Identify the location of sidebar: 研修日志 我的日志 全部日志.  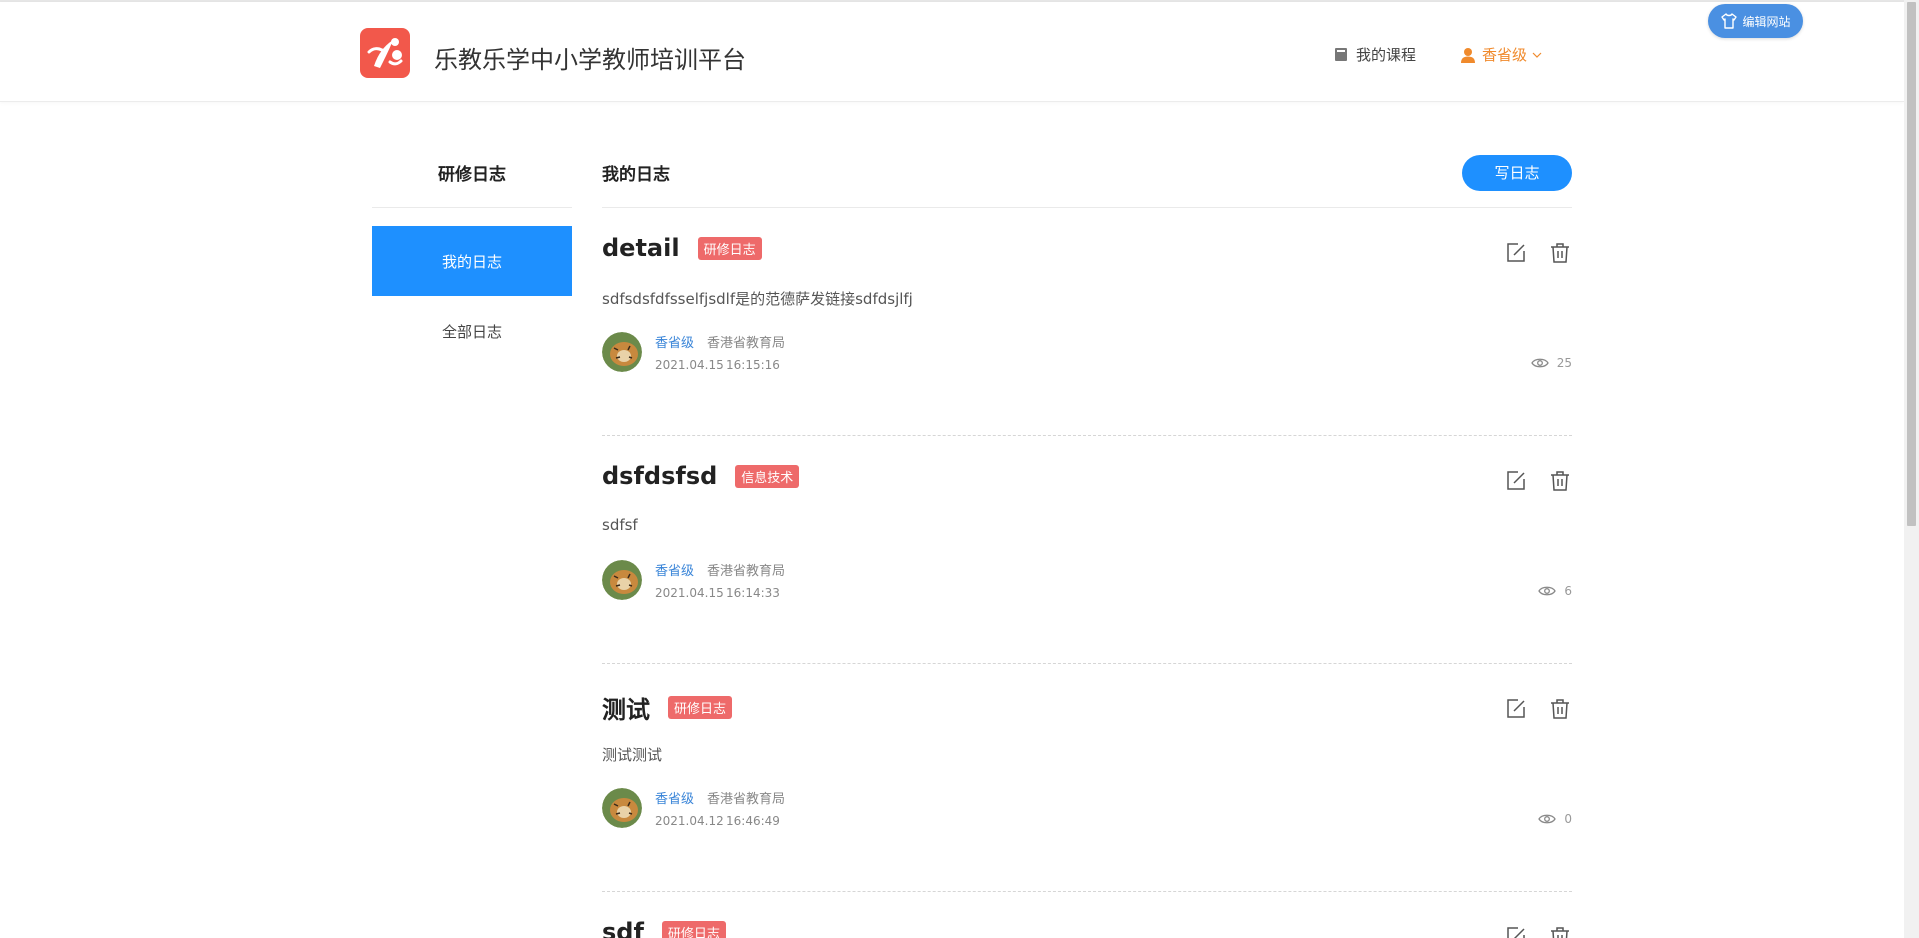
(472, 252).